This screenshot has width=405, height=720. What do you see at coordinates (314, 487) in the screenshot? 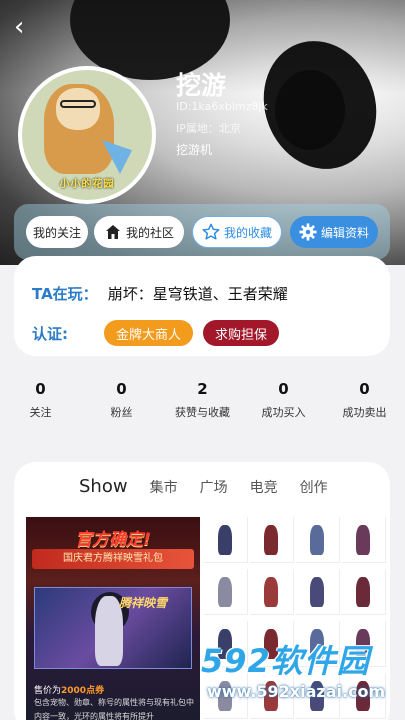
I see `tab-create: 创作` at bounding box center [314, 487].